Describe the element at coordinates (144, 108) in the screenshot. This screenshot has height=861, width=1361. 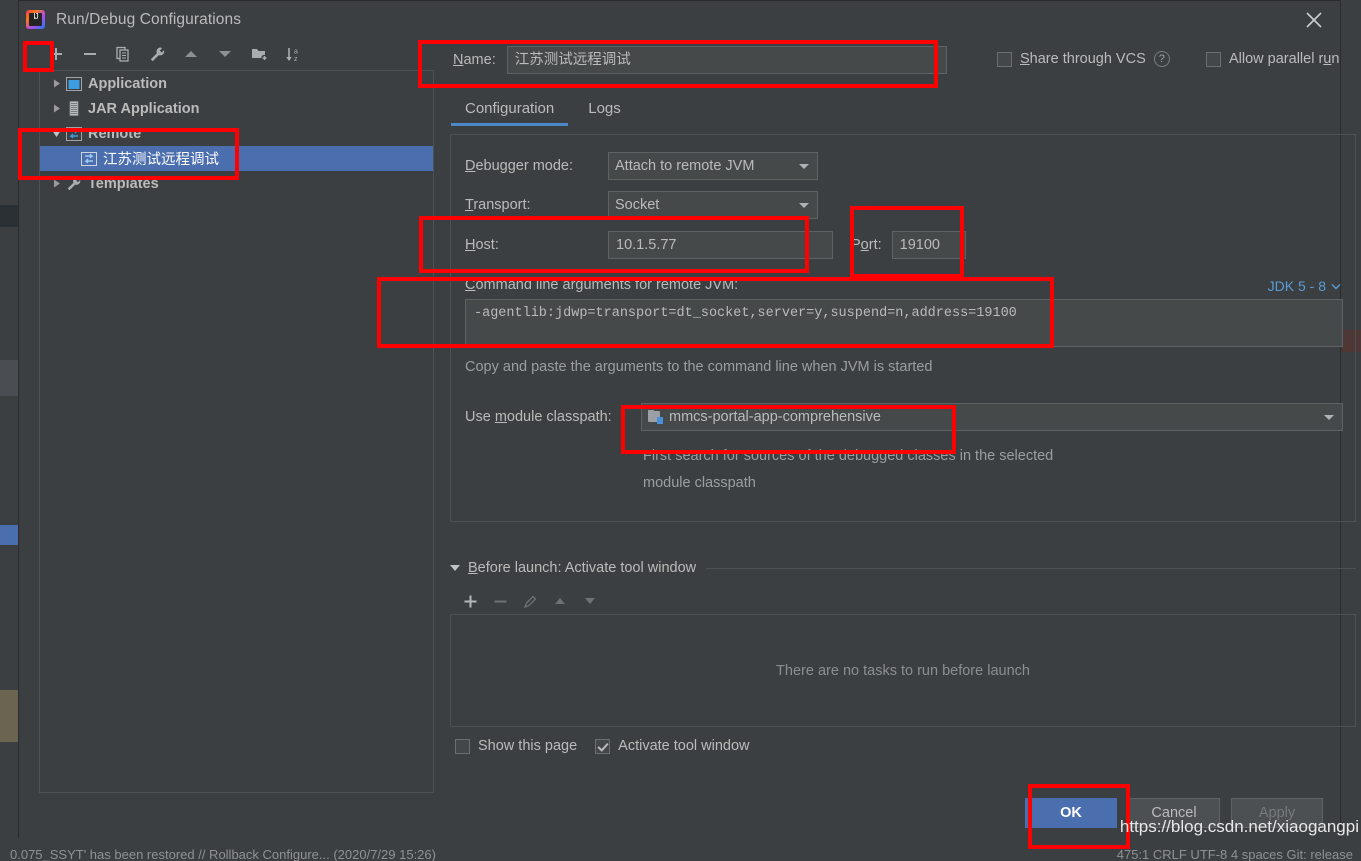
I see `tree-item-label: JAR Application` at that location.